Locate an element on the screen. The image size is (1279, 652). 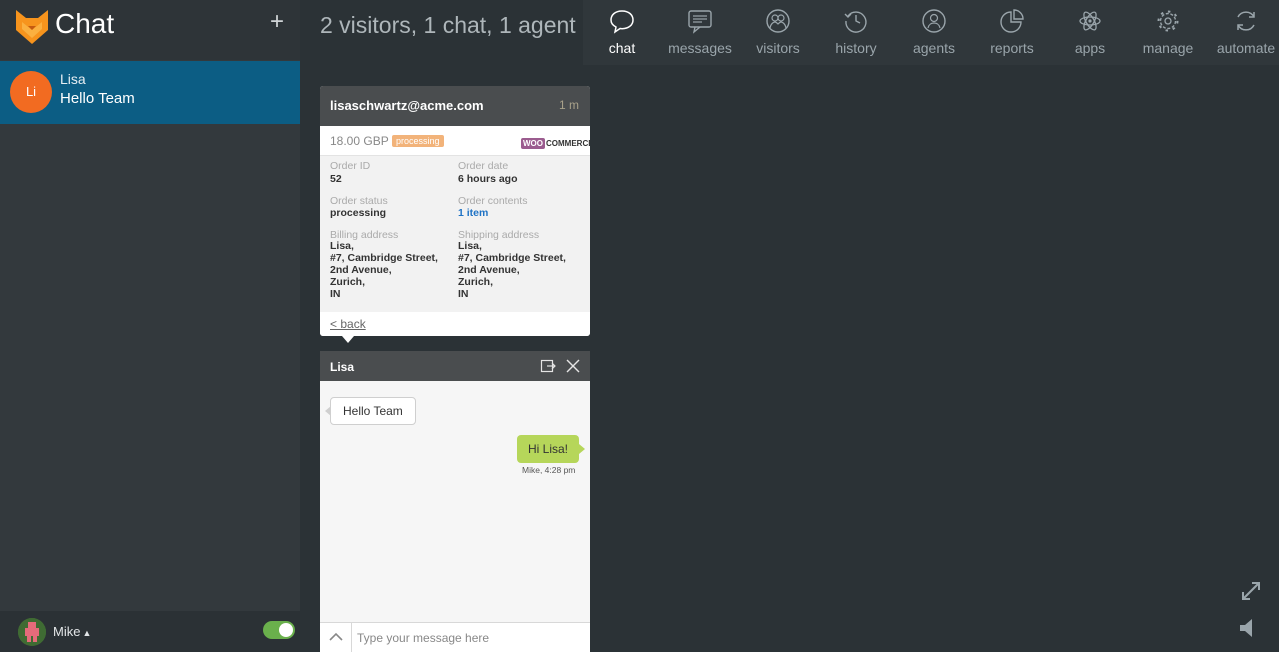
nav-chat: chat is located at coordinates (622, 32).